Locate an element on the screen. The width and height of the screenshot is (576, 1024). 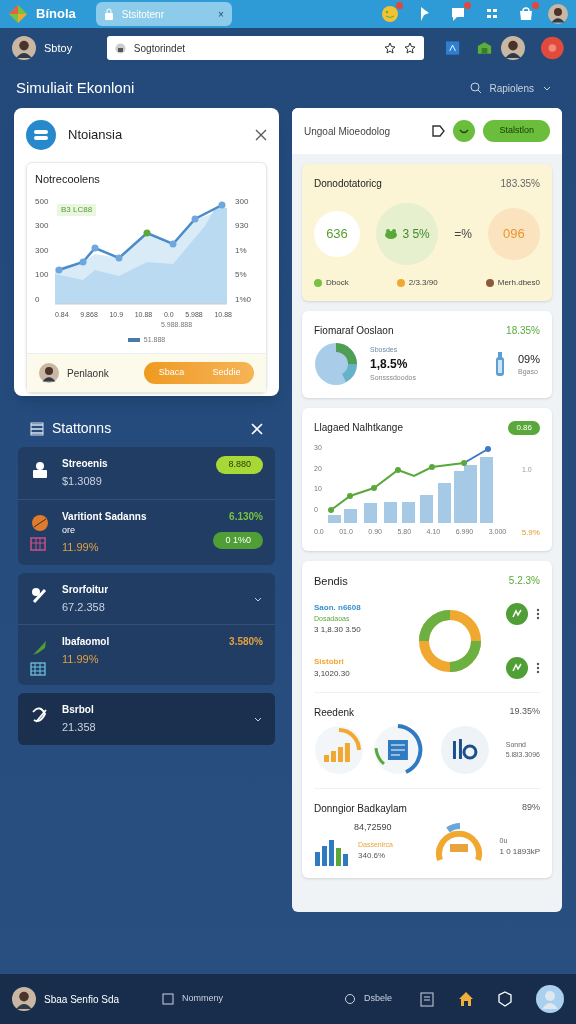
stat-value: =% is located at coordinates (463, 234).